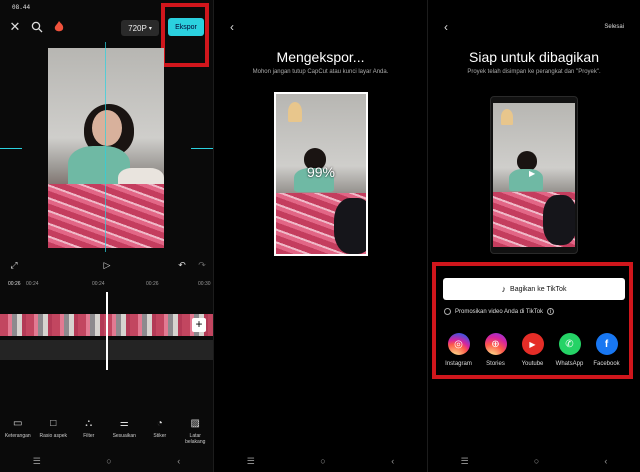  What do you see at coordinates (195, 439) in the screenshot?
I see `tool-label: Latar belakang` at bounding box center [195, 439].